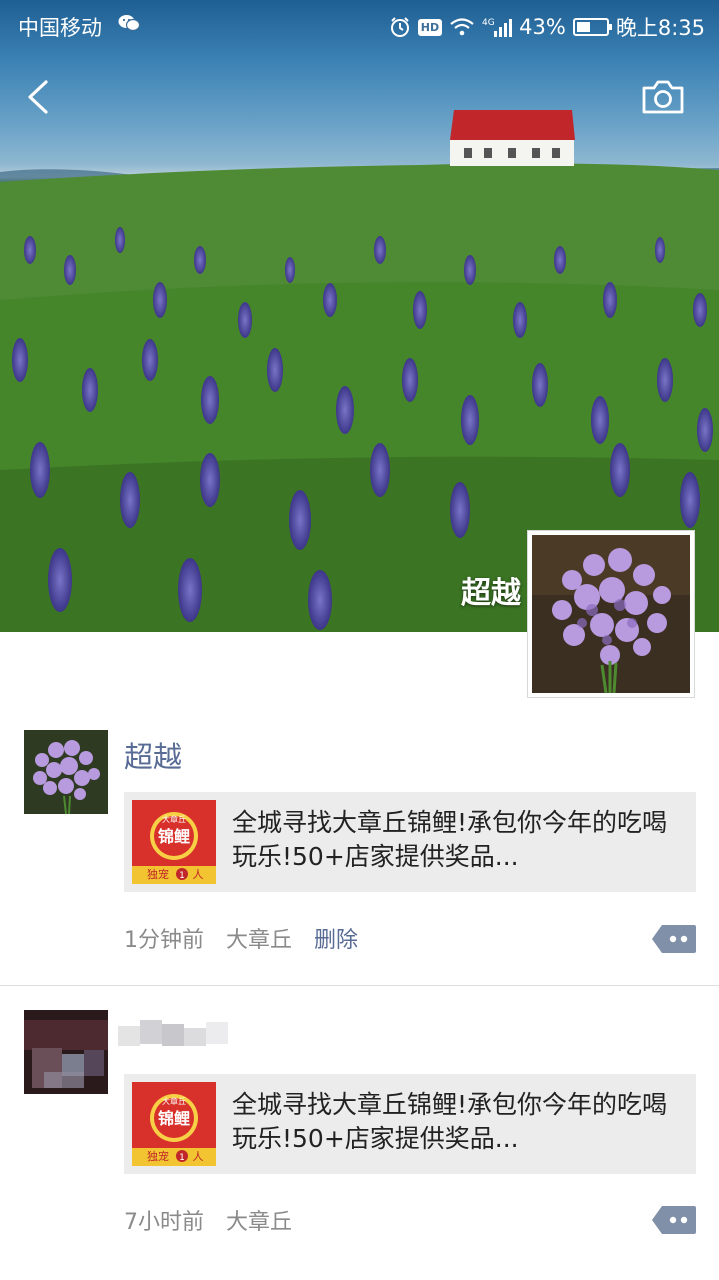 This screenshot has height=1280, width=719. I want to click on camera-icon, so click(663, 97).